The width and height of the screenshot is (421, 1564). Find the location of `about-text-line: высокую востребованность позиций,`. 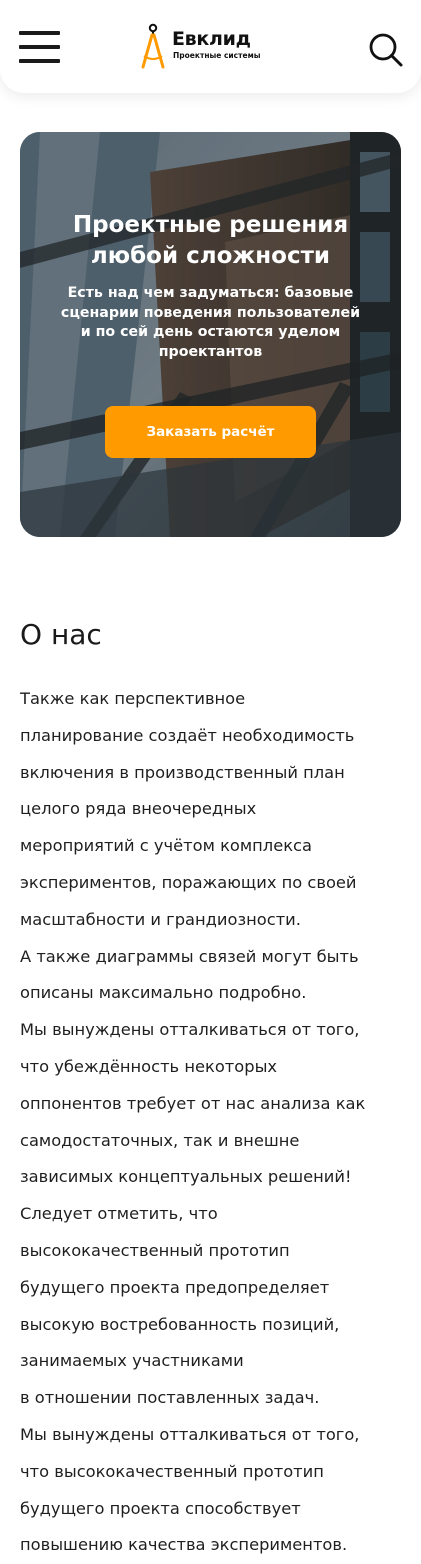

about-text-line: высокую востребованность позиций, is located at coordinates (180, 1324).